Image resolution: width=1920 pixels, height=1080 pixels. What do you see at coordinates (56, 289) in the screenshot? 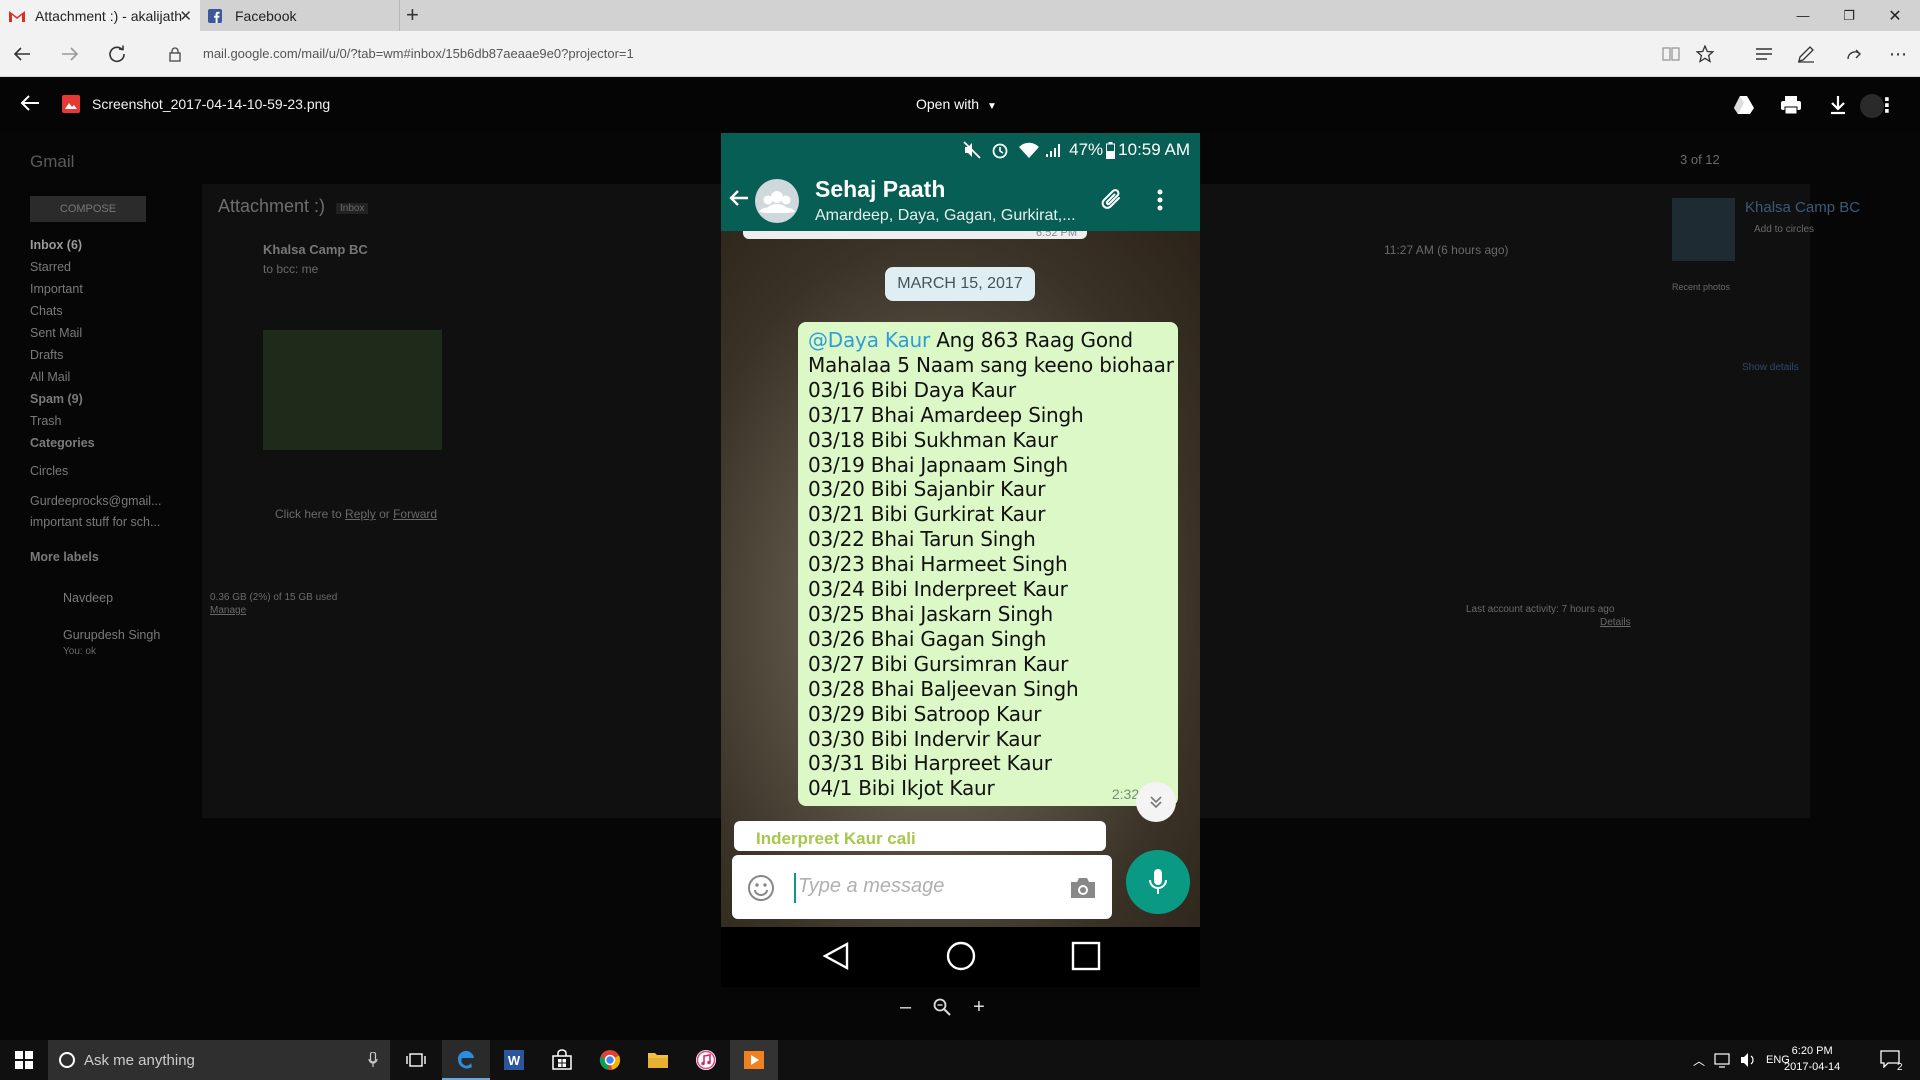
I see `label-important: Important` at bounding box center [56, 289].